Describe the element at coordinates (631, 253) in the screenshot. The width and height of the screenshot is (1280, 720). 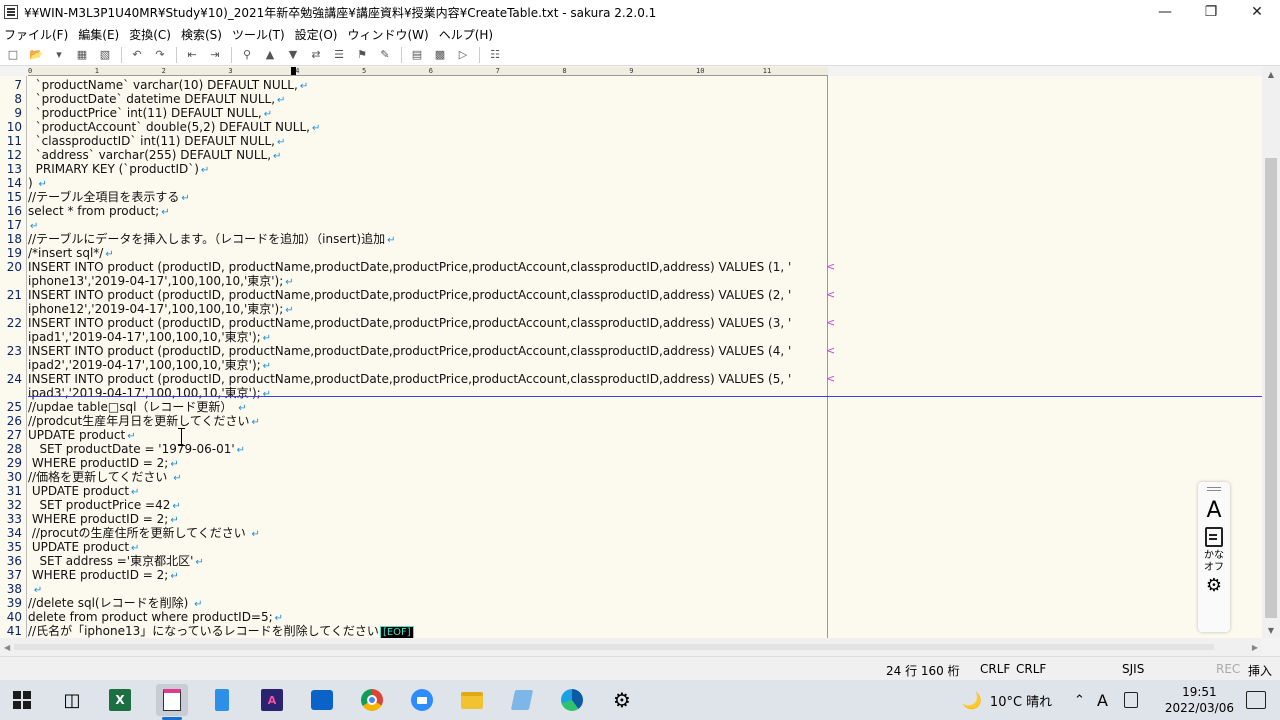
I see `editor-line: 19/*insert sql*/↵` at that location.